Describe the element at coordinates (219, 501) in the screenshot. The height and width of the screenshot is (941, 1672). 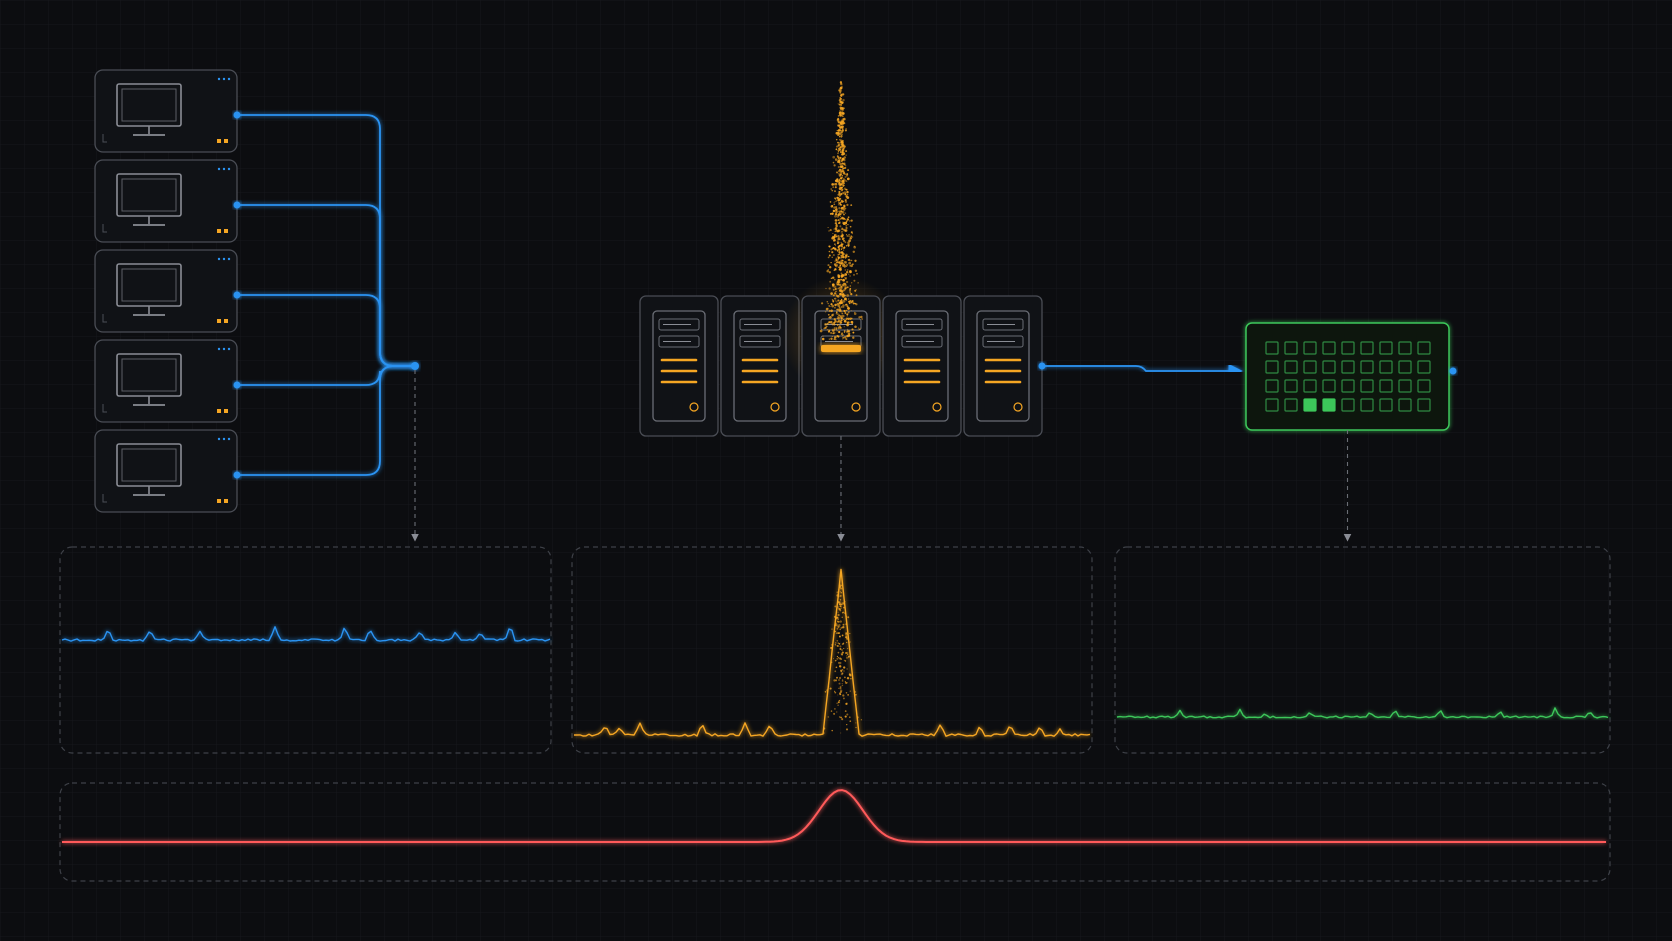
I see `indicator-led` at that location.